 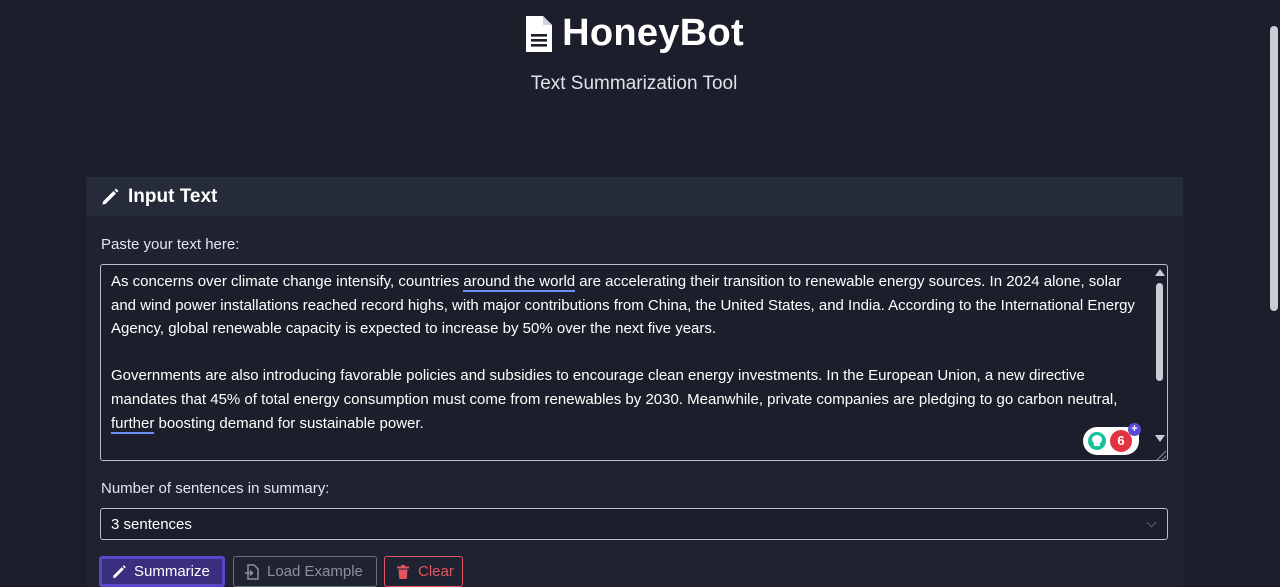 What do you see at coordinates (519, 282) in the screenshot?
I see `grammar-underlined-text: around the world` at bounding box center [519, 282].